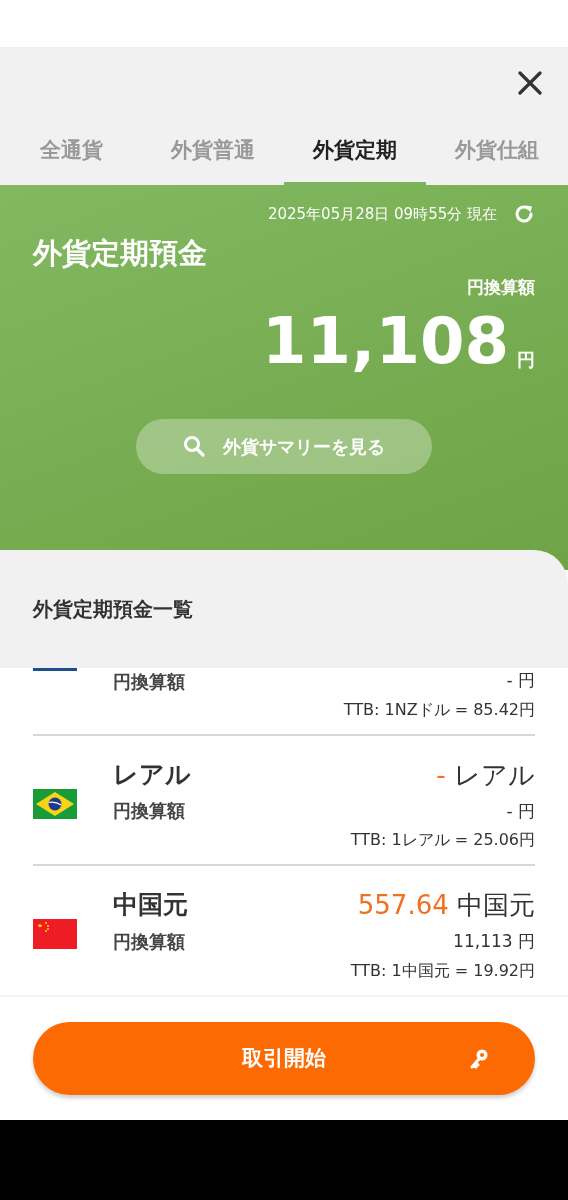 The height and width of the screenshot is (1200, 568). Describe the element at coordinates (442, 840) in the screenshot. I see `exchange-rate: TTB: 1レアル = 25.06円` at that location.